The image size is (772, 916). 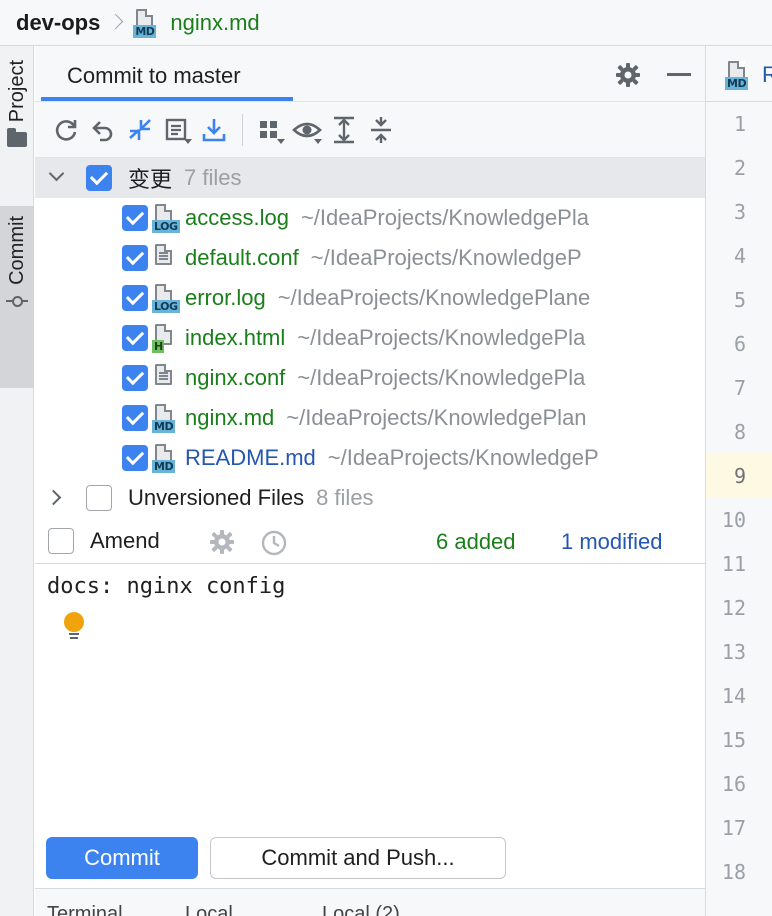 I want to click on preview-icon, so click(x=307, y=130).